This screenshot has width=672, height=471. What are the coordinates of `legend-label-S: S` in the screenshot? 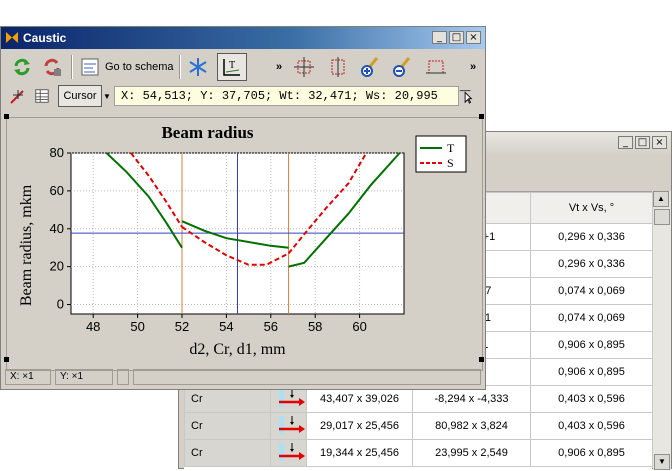 It's located at (450, 163).